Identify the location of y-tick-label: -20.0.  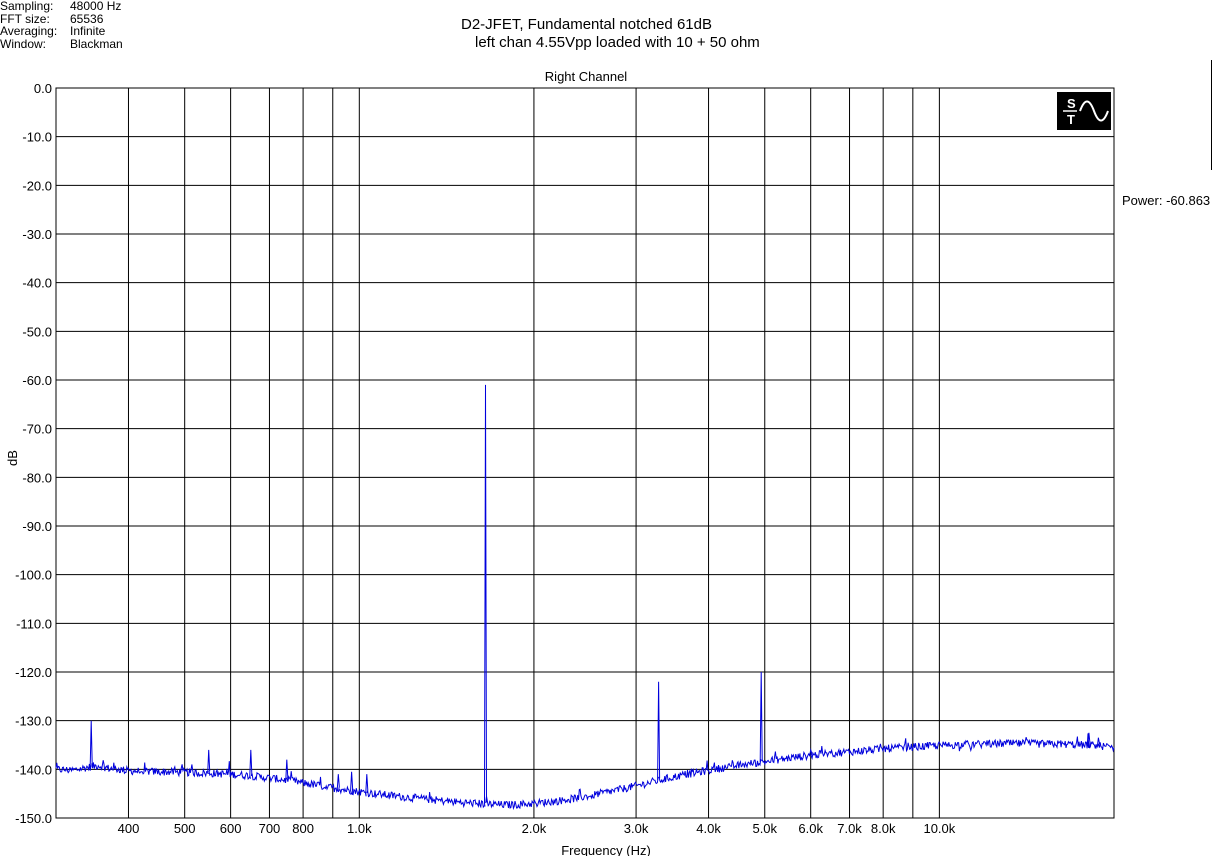
(37, 185).